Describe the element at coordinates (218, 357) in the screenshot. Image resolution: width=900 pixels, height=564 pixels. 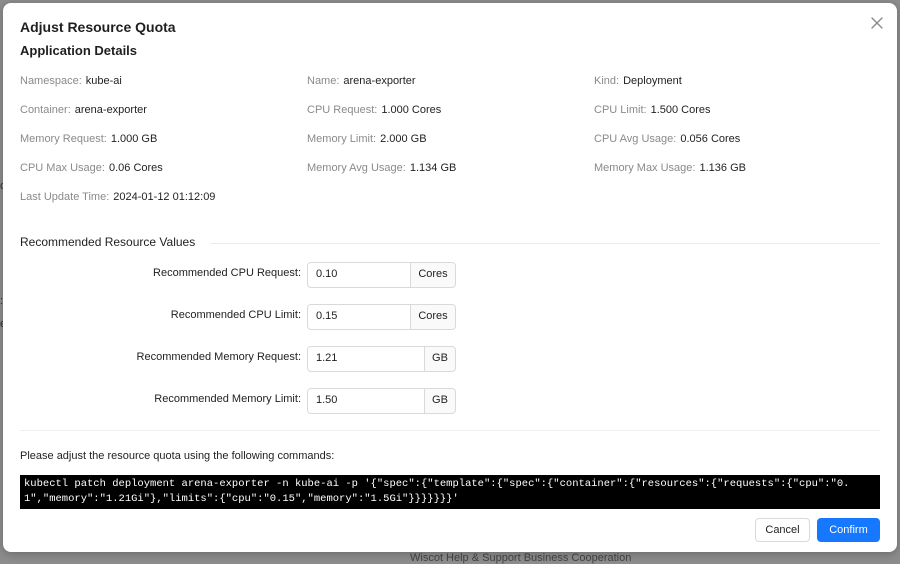
I see `form-label: Recommended Memory Request:` at that location.